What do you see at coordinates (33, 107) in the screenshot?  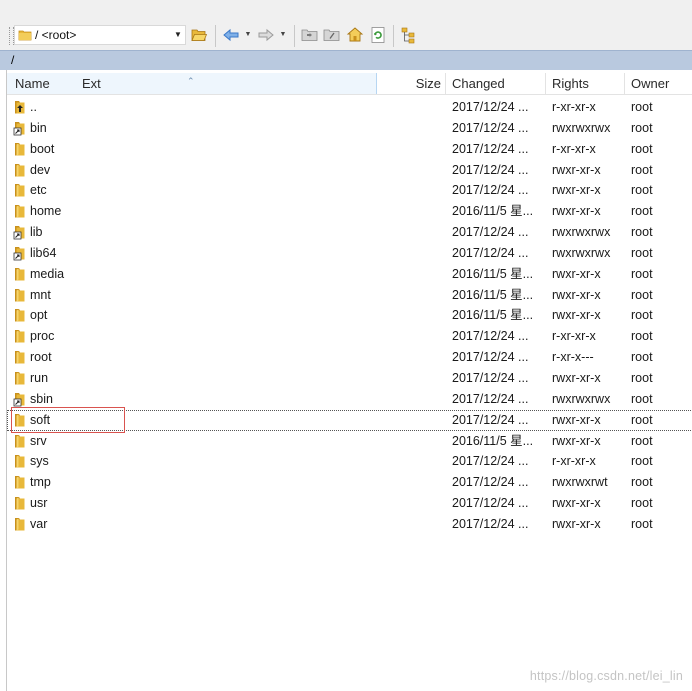 I see `file-name: ..` at bounding box center [33, 107].